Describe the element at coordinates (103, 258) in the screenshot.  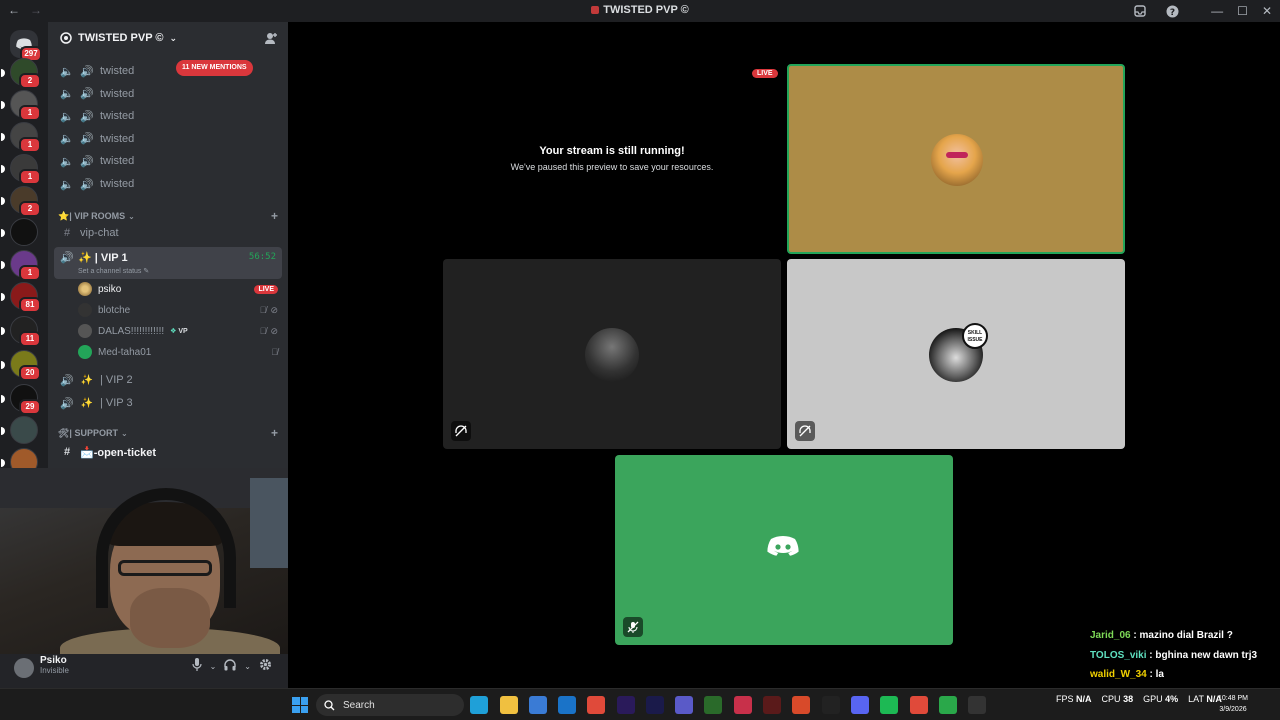
I see `channel-label: ✨ | VIP 1` at that location.